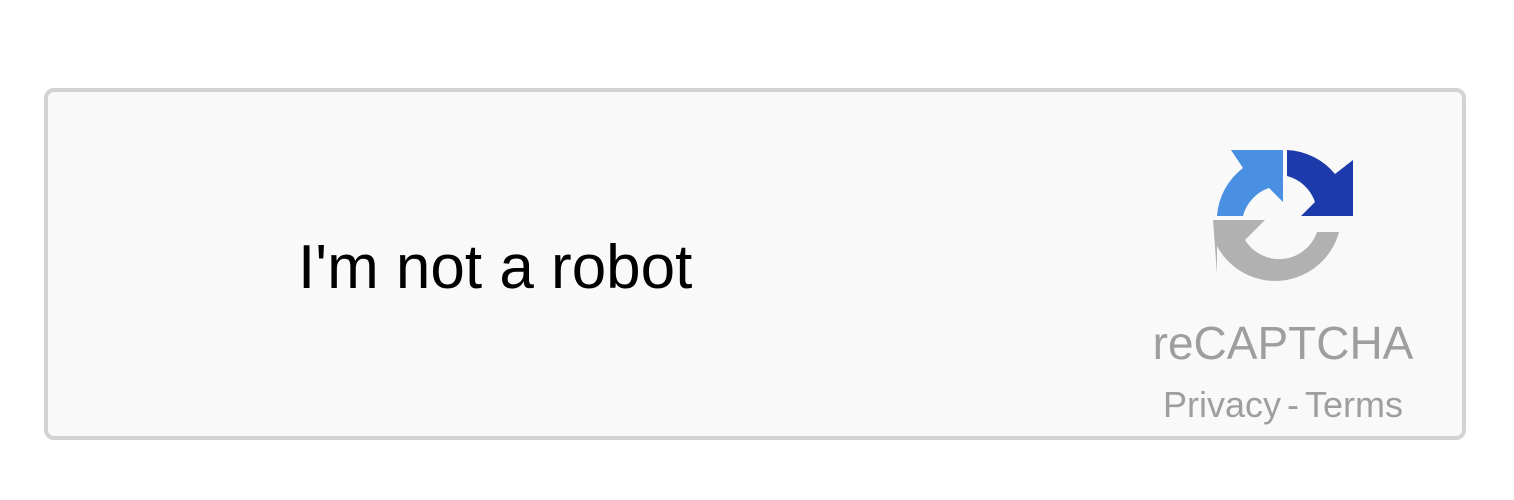 This screenshot has width=1514, height=500. What do you see at coordinates (495, 267) in the screenshot?
I see `checkbox-label: I'm not a robot` at bounding box center [495, 267].